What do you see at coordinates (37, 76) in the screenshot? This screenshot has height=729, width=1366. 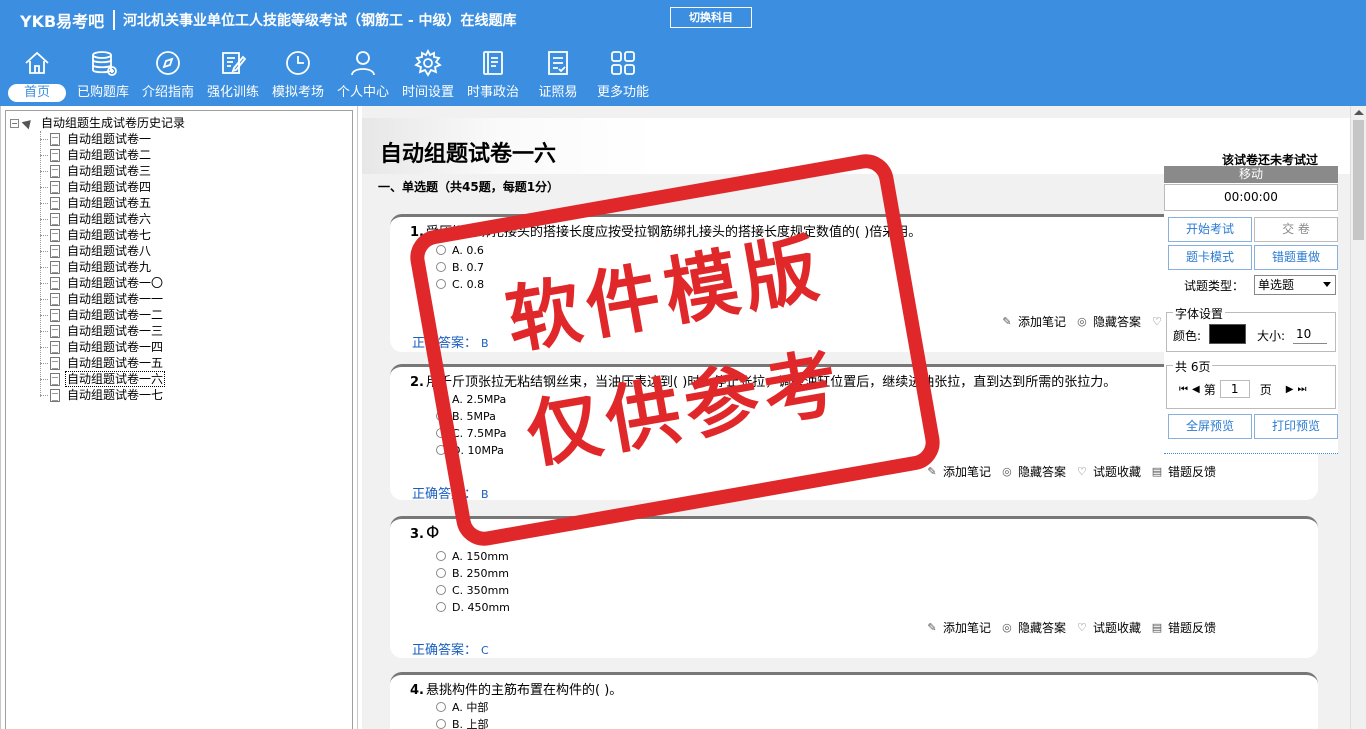 I see `nav-item-home: 首页` at bounding box center [37, 76].